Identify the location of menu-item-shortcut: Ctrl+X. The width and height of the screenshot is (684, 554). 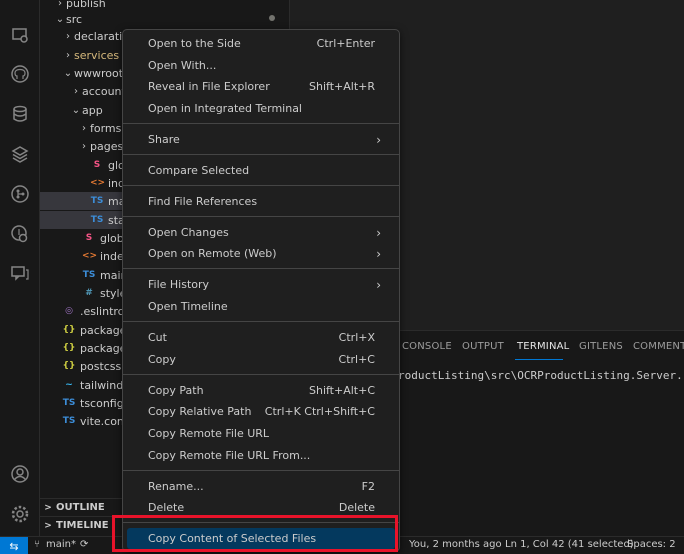
(356, 337).